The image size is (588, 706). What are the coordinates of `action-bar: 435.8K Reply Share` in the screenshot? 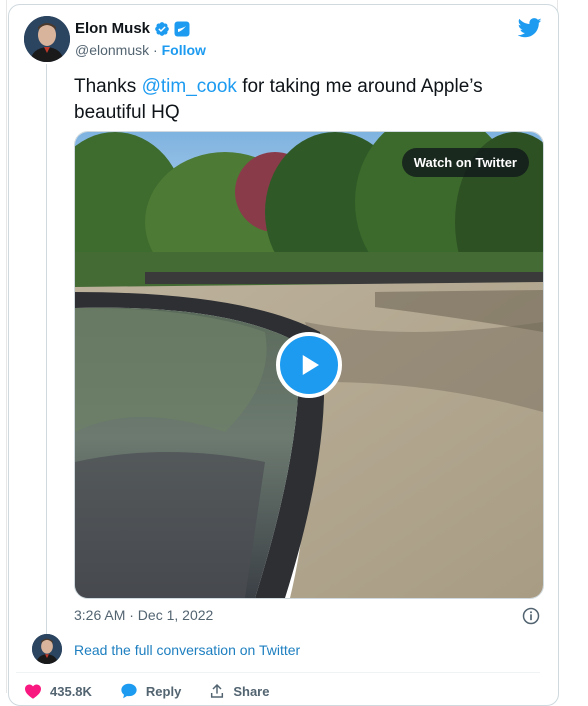 It's located at (146, 691).